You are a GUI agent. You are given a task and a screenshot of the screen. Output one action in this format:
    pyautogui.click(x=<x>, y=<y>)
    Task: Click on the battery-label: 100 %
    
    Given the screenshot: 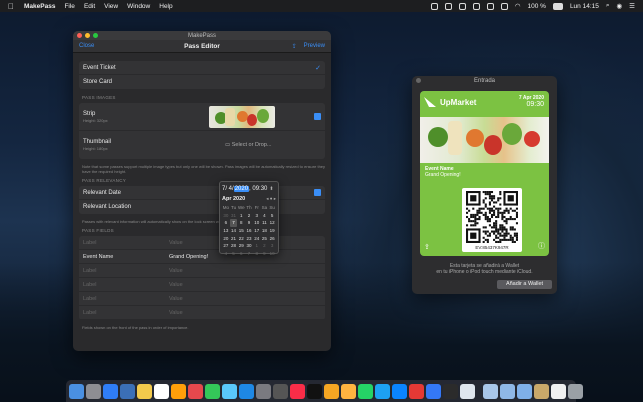 What is the action you would take?
    pyautogui.click(x=537, y=6)
    